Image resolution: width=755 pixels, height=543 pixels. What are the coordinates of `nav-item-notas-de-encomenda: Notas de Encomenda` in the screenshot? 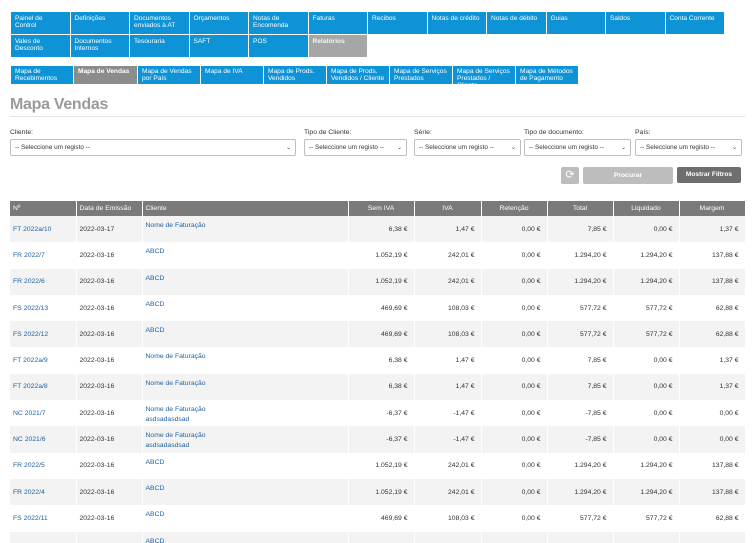 It's located at (279, 23).